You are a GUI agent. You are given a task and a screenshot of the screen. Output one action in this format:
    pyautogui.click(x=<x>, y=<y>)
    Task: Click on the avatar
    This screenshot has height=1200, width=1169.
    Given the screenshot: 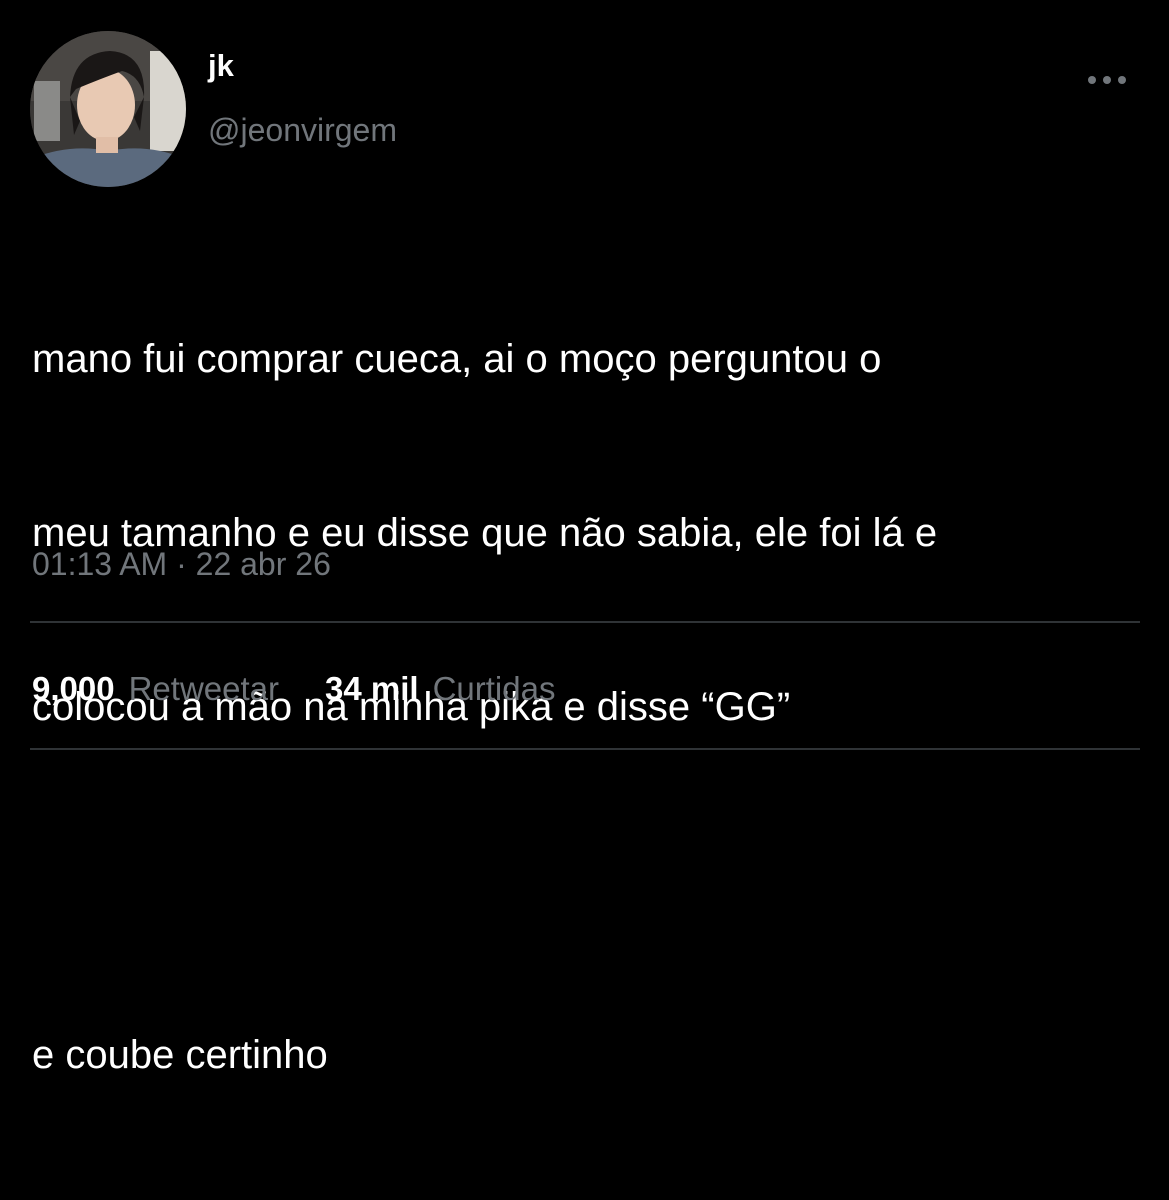 What is the action you would take?
    pyautogui.click(x=108, y=109)
    